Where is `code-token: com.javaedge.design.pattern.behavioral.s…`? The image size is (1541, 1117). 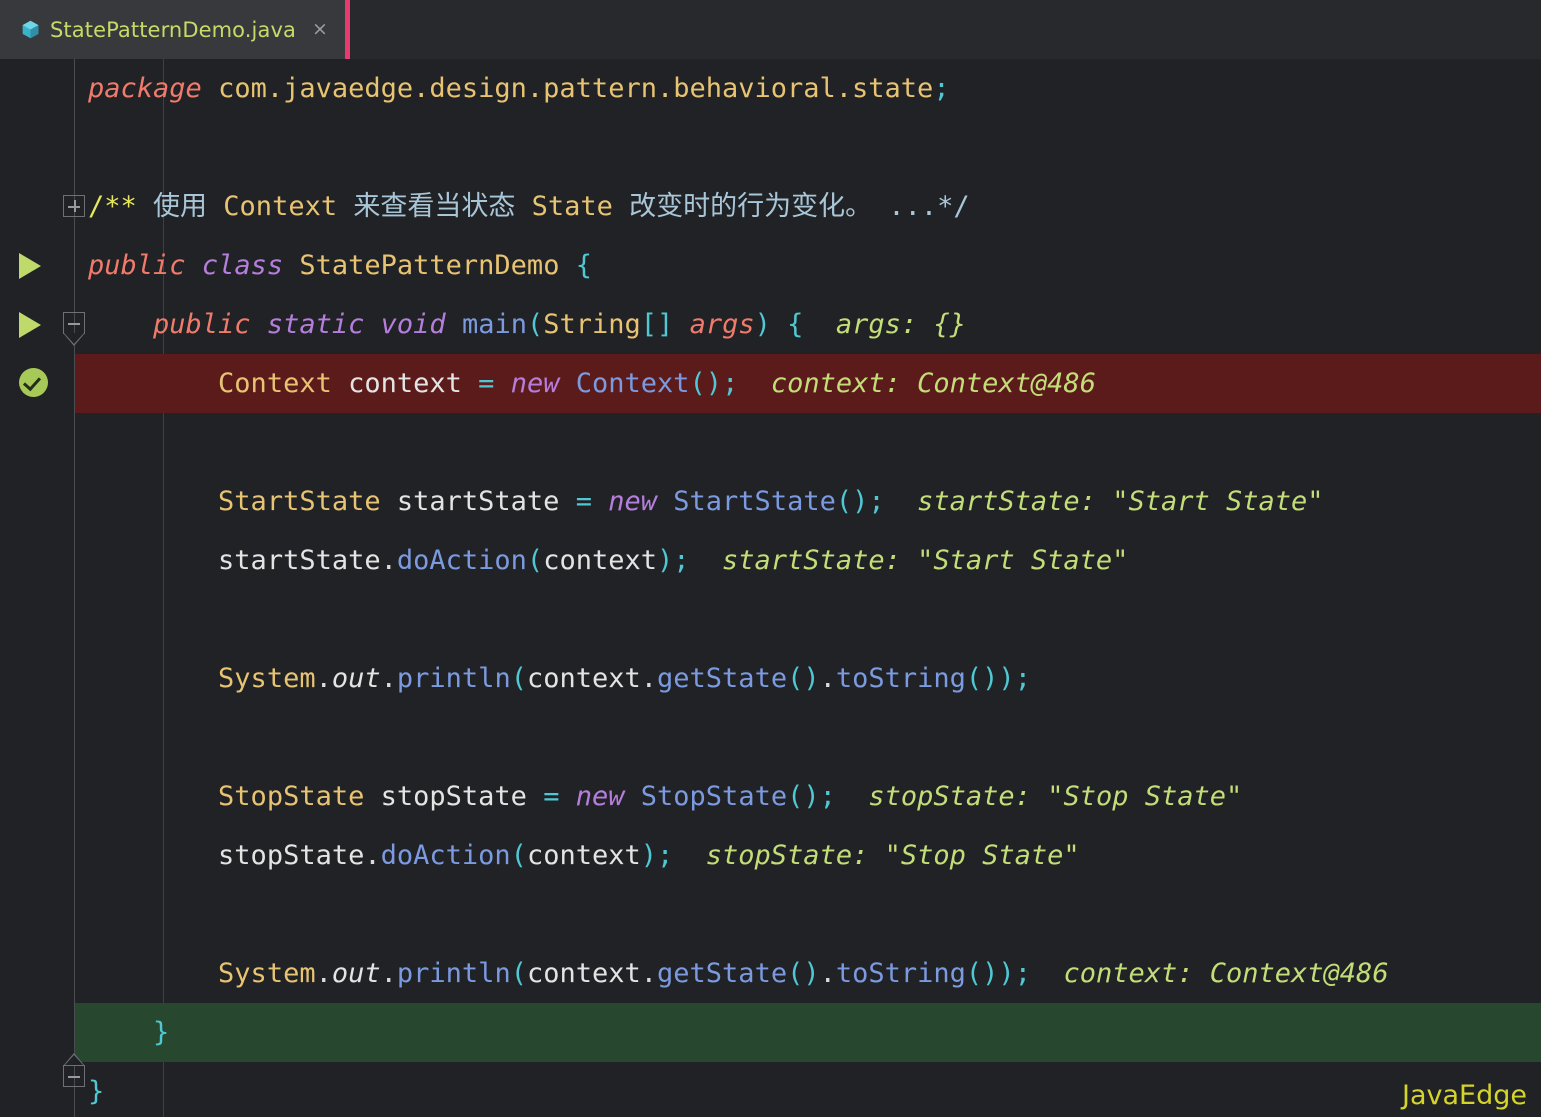 code-token: com.javaedge.design.pattern.behavioral.s… is located at coordinates (576, 88).